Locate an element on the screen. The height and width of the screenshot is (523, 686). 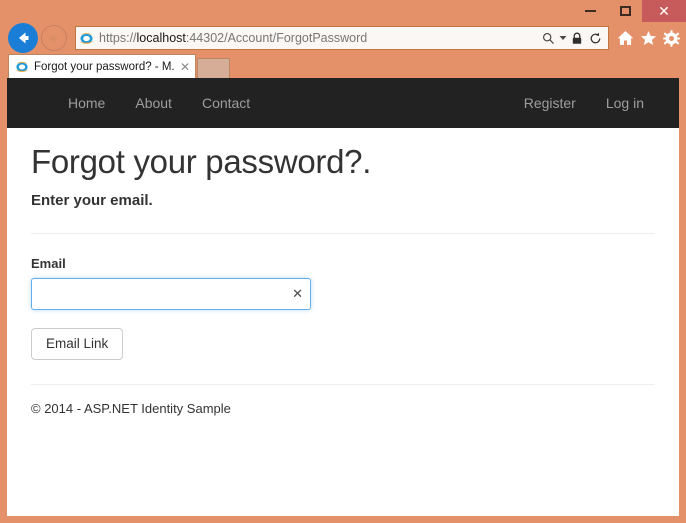
maximize-icon is located at coordinates (625, 11).